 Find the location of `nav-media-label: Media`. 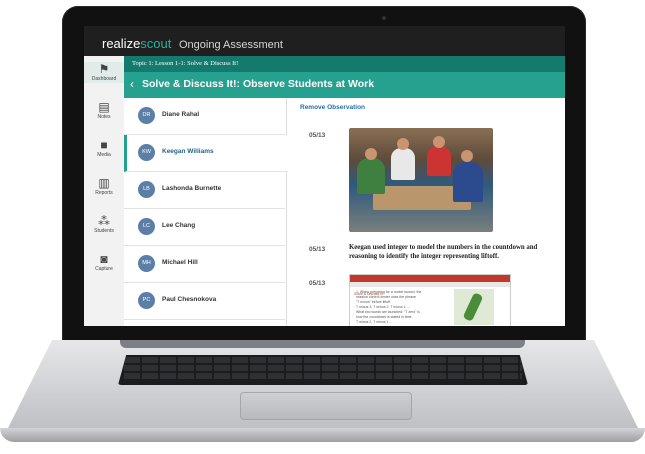

nav-media-label: Media is located at coordinates (104, 155).